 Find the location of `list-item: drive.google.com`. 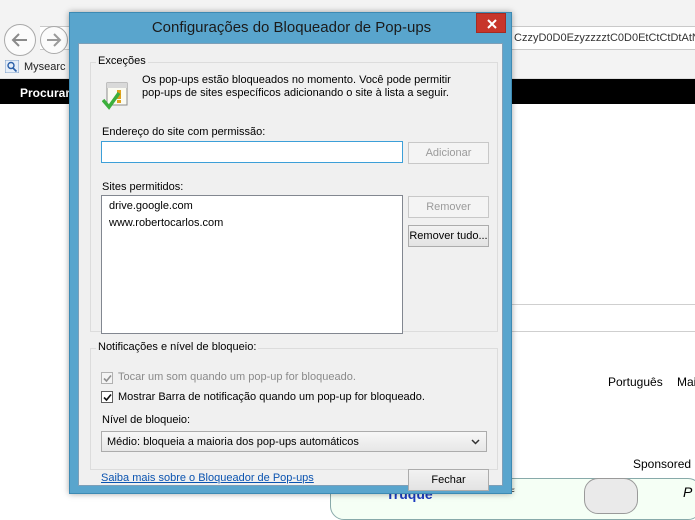

list-item: drive.google.com is located at coordinates (151, 206).